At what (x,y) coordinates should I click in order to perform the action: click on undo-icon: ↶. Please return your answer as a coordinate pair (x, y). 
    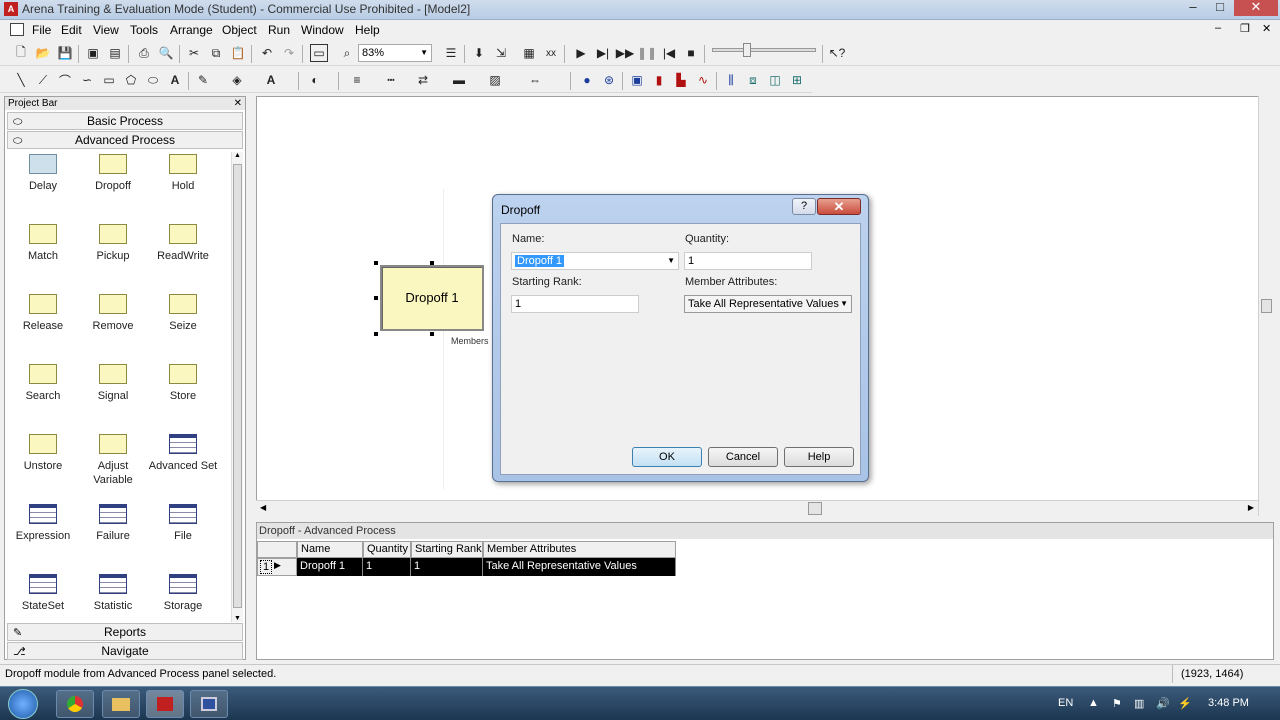
    Looking at the image, I should click on (267, 53).